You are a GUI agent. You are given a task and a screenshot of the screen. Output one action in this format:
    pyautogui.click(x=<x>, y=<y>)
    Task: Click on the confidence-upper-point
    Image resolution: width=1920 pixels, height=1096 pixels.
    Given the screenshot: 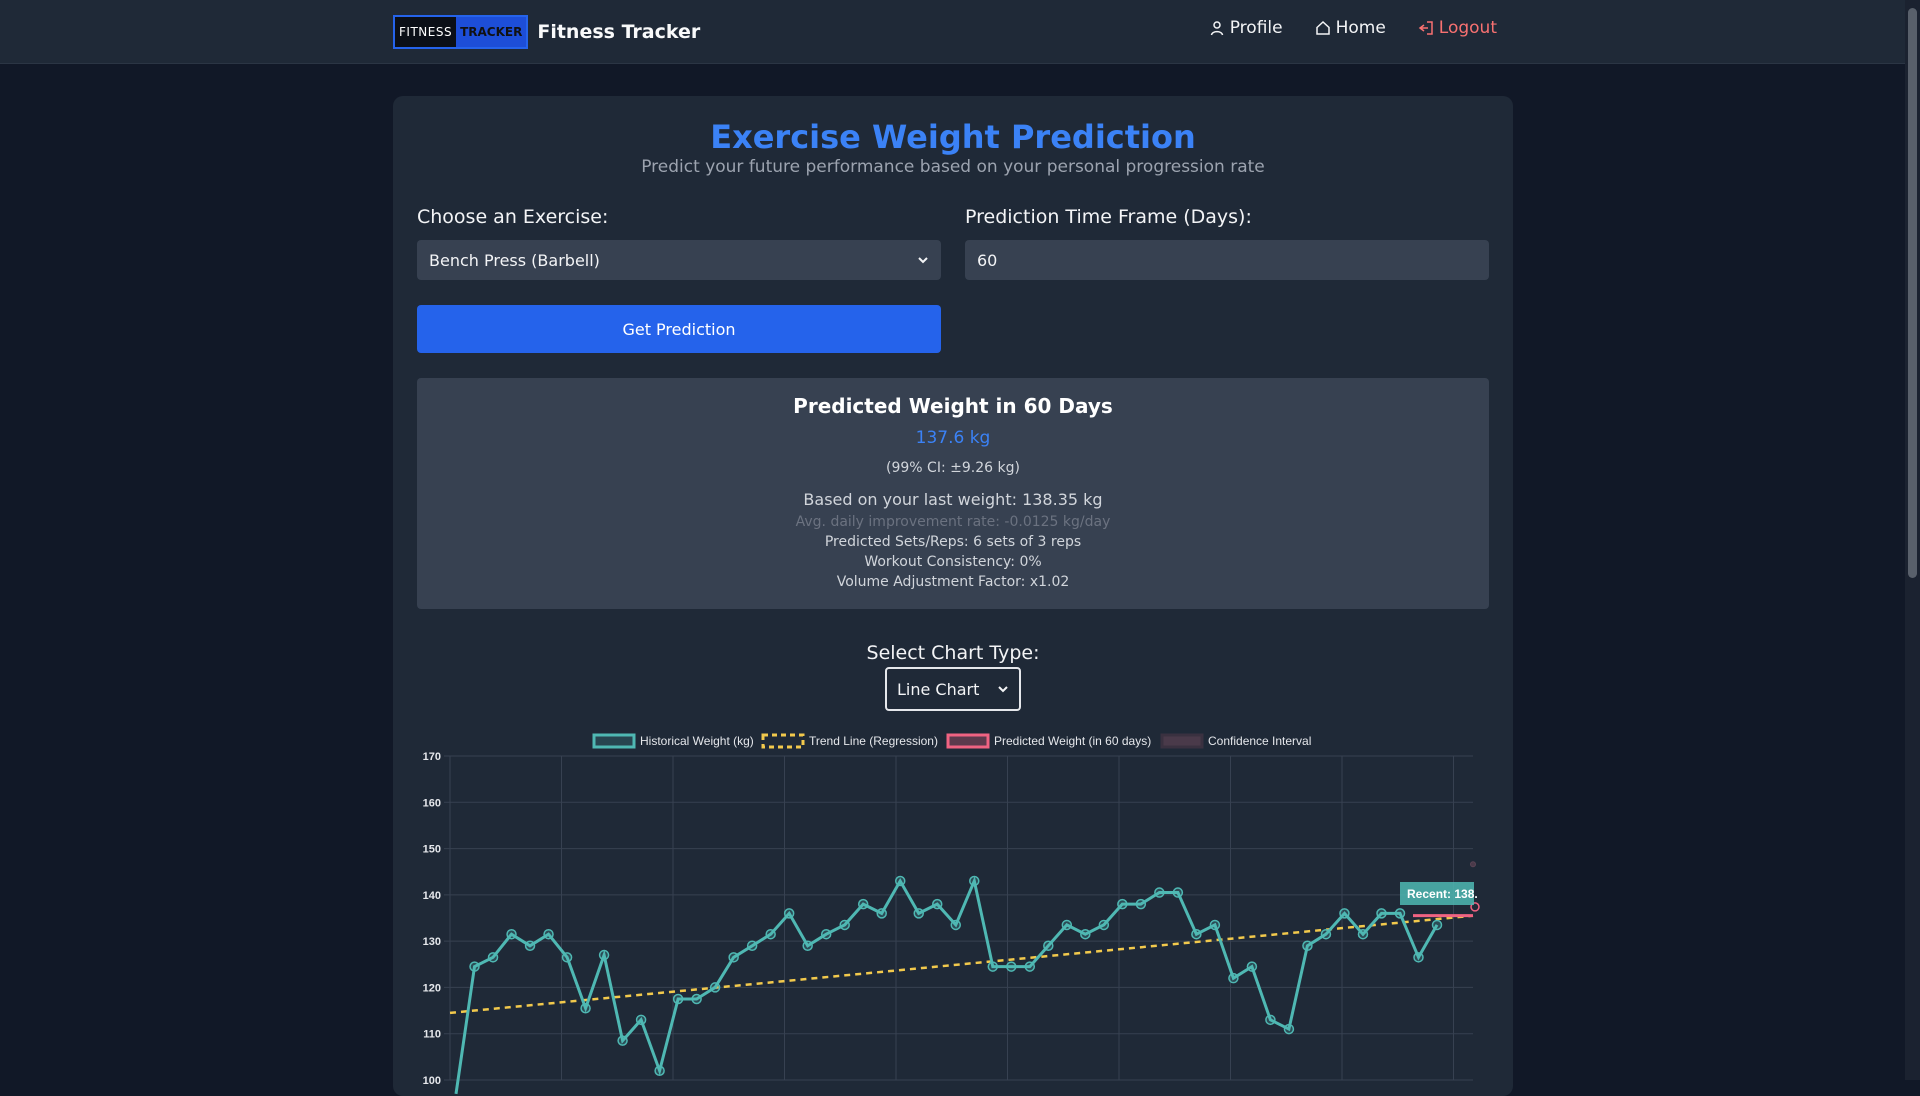 What is the action you would take?
    pyautogui.click(x=1473, y=864)
    